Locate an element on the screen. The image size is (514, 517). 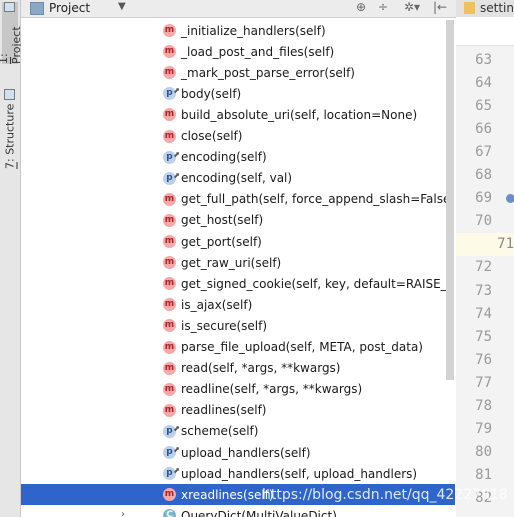
tree-member-row: m readlines(self) is located at coordinates (238, 410).